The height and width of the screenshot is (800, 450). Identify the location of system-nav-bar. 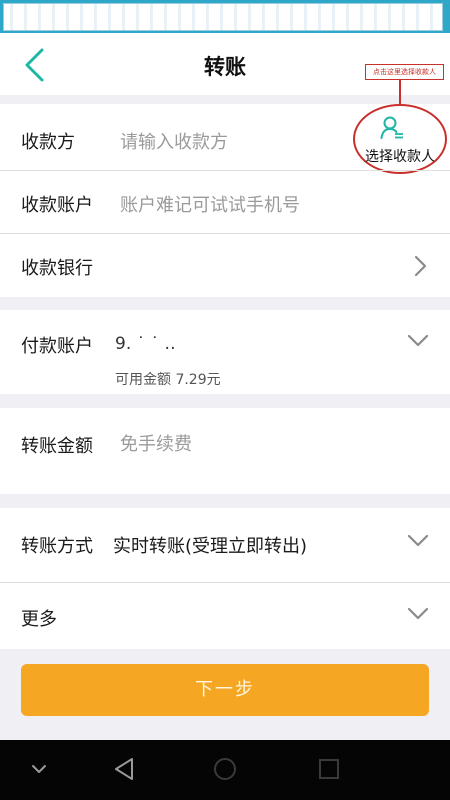
(225, 770).